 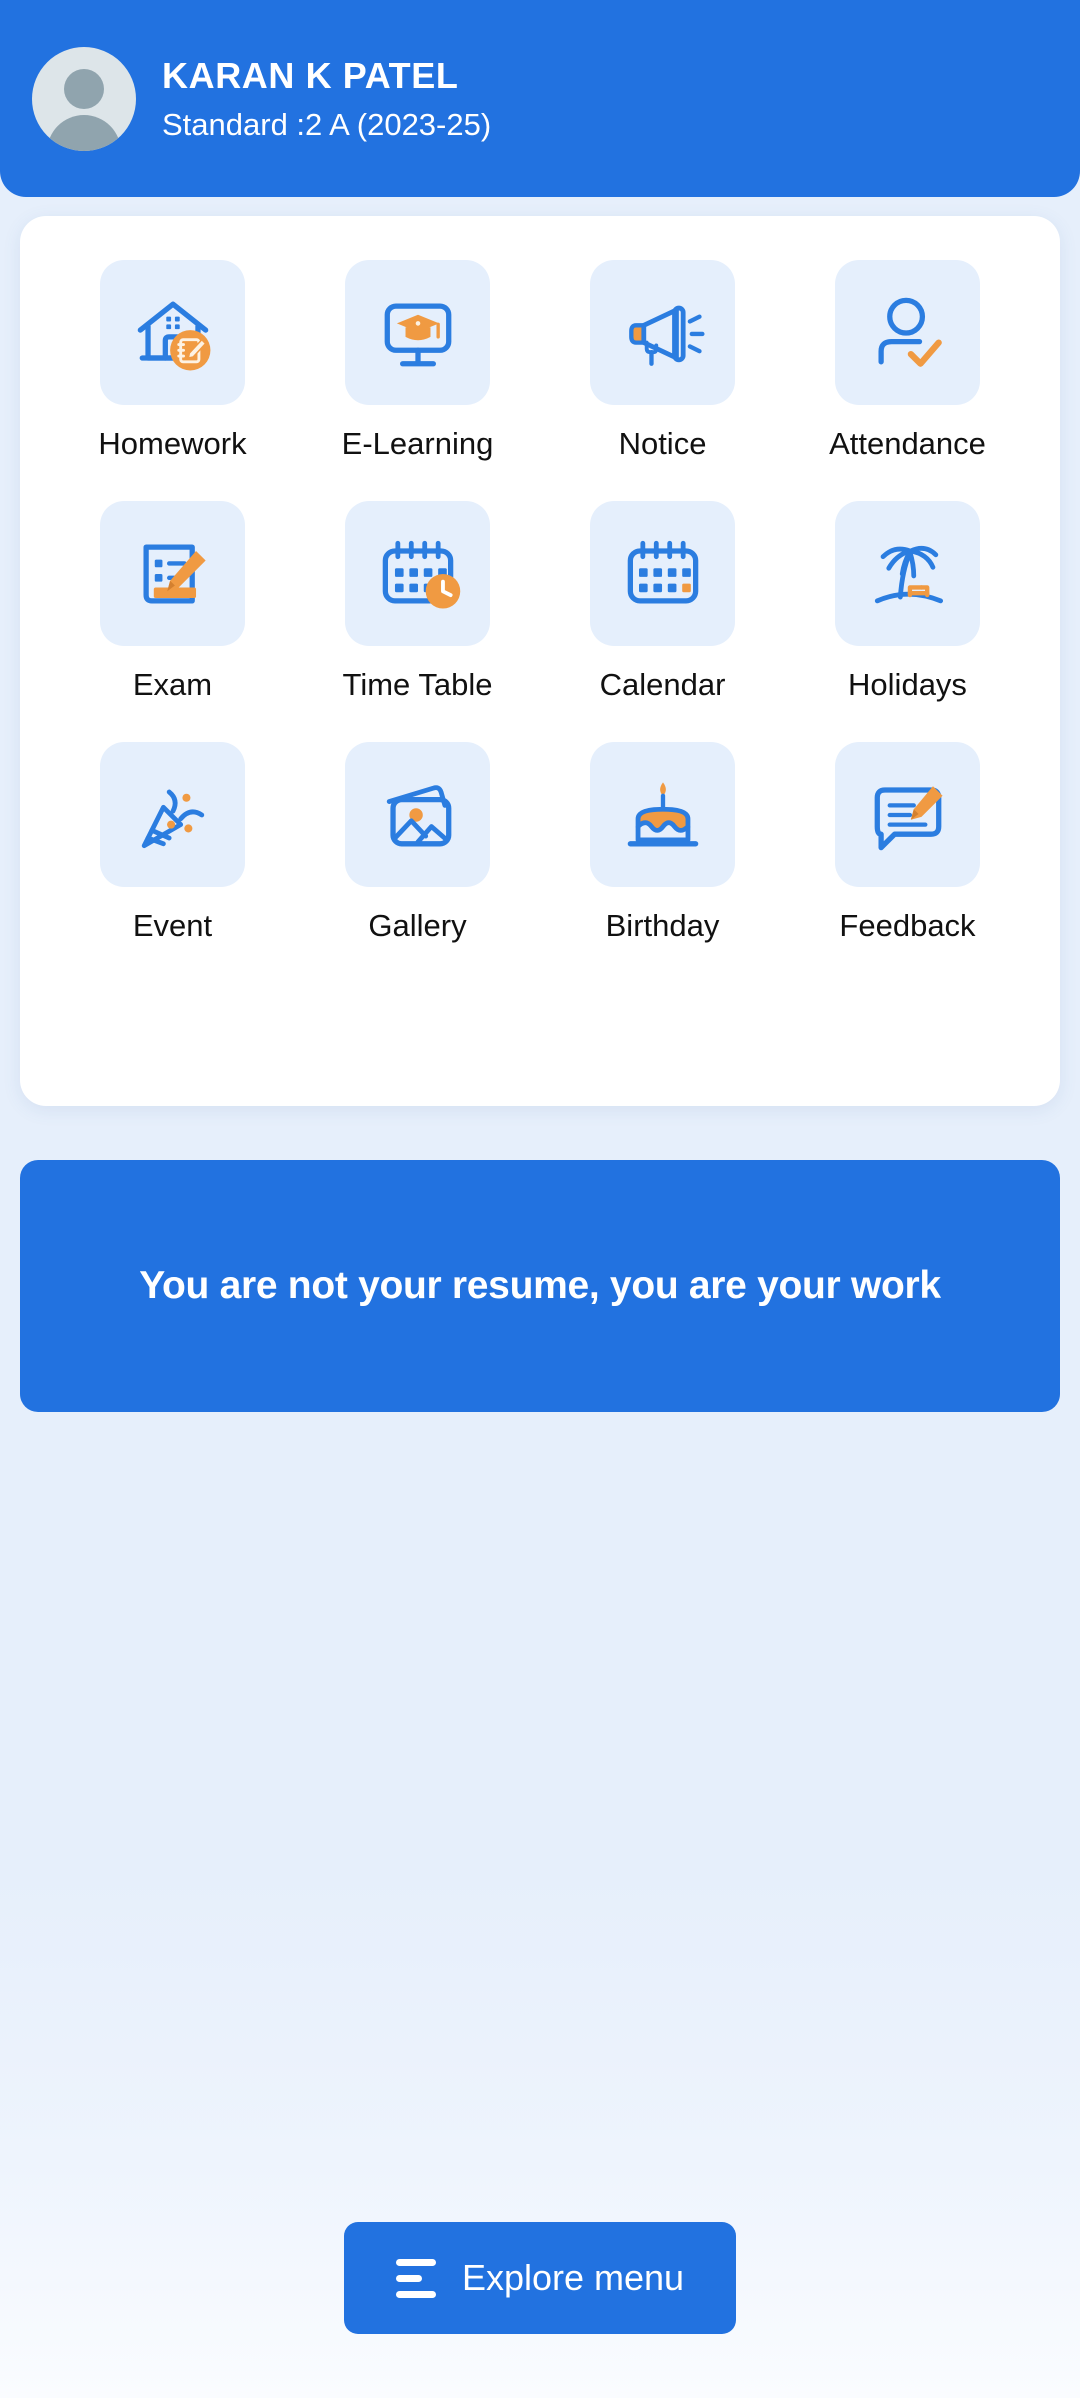 I want to click on menu-item-e-learning: E-Learning, so click(x=417, y=360).